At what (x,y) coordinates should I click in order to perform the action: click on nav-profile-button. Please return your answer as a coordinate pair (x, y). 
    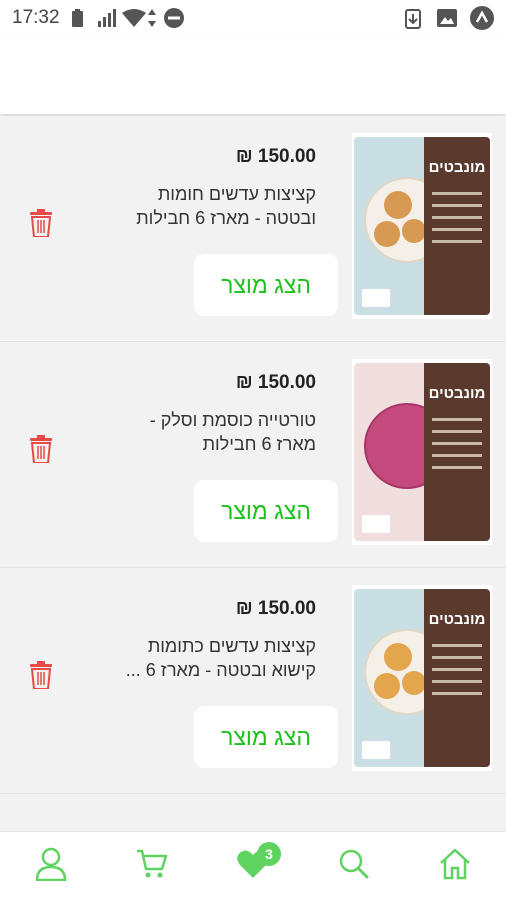
    Looking at the image, I should click on (51, 866).